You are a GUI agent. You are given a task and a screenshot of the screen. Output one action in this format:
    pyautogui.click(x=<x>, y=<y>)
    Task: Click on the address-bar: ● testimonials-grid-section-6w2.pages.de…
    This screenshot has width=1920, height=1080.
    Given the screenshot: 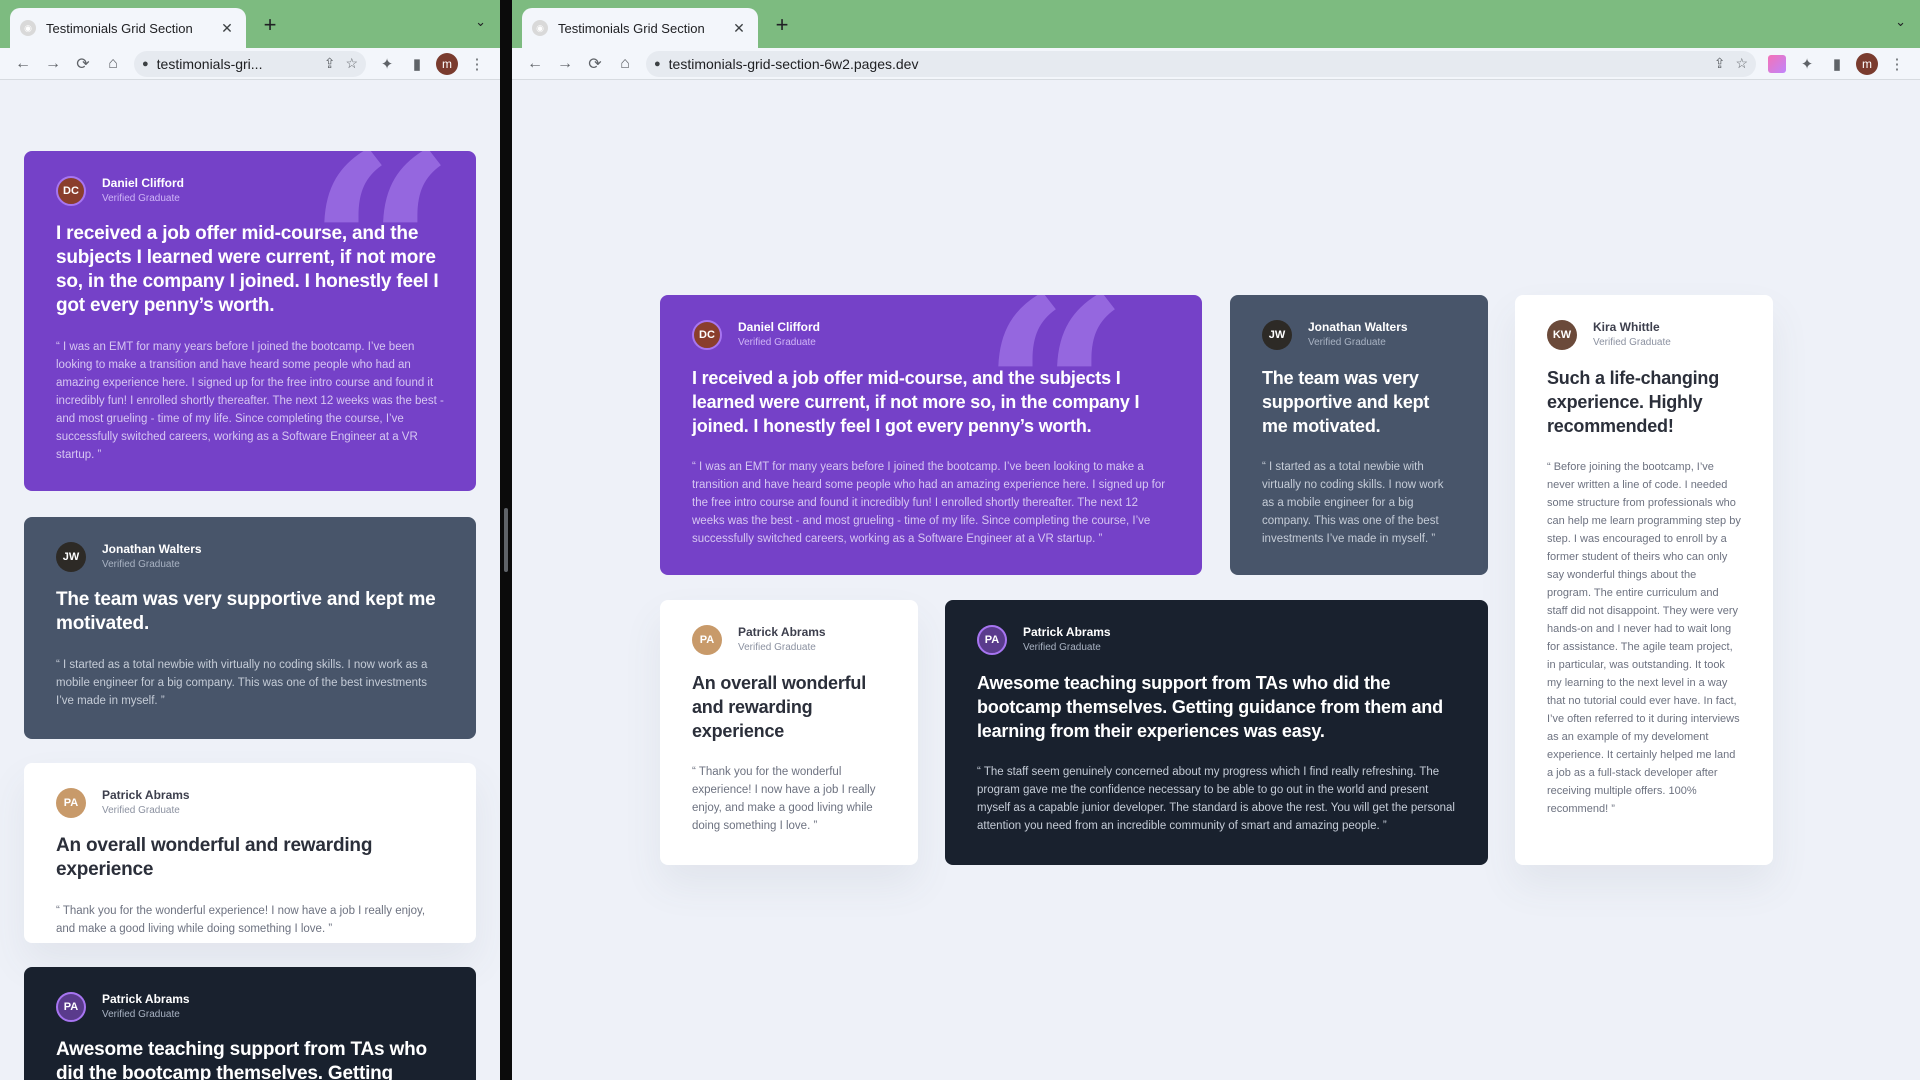 What is the action you would take?
    pyautogui.click(x=1201, y=63)
    